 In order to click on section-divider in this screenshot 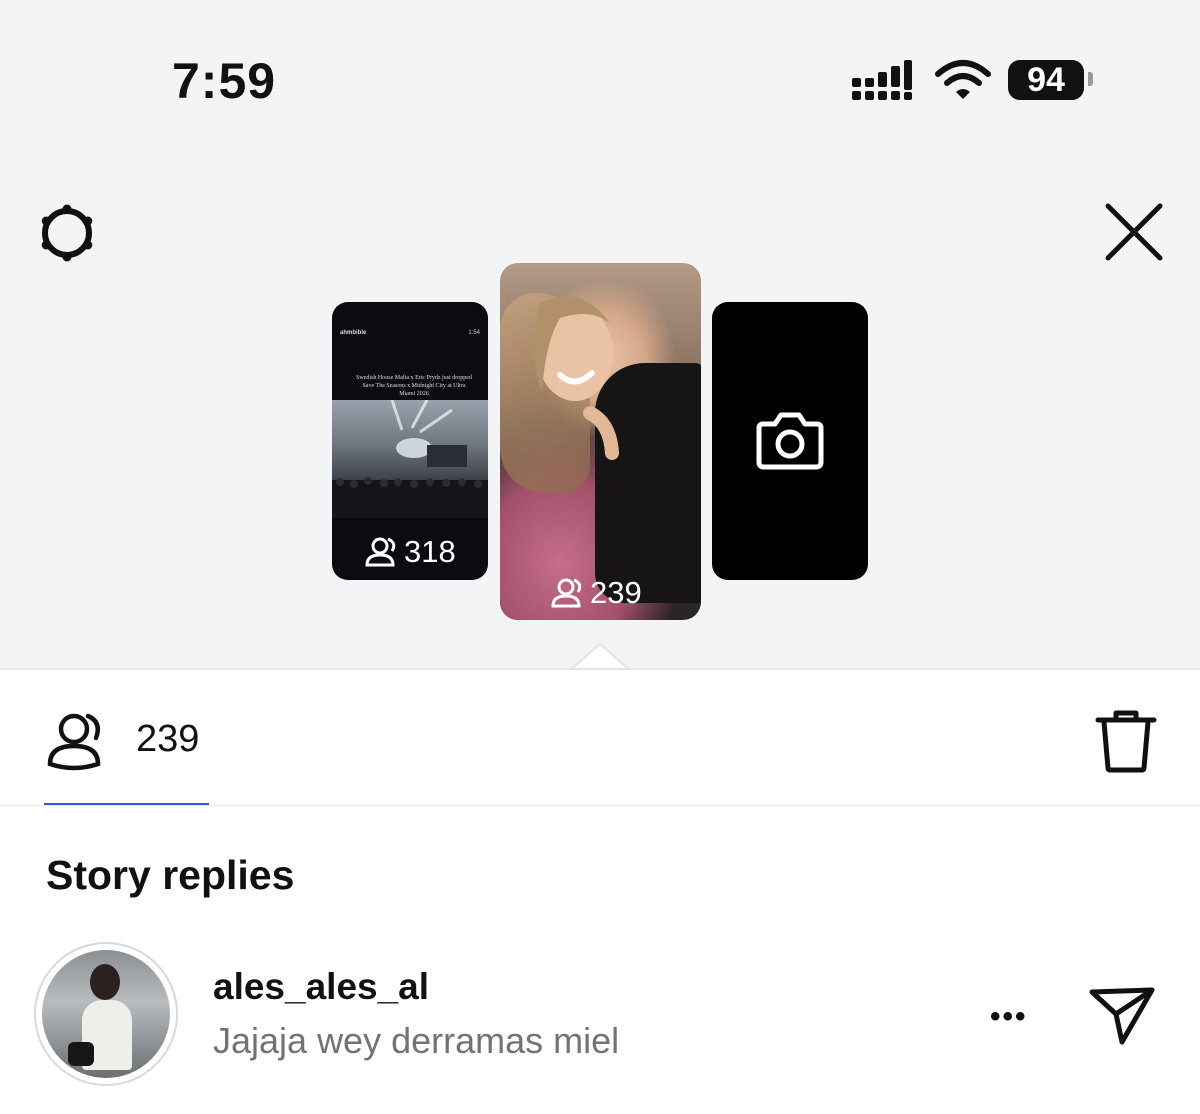, I will do `click(600, 805)`.